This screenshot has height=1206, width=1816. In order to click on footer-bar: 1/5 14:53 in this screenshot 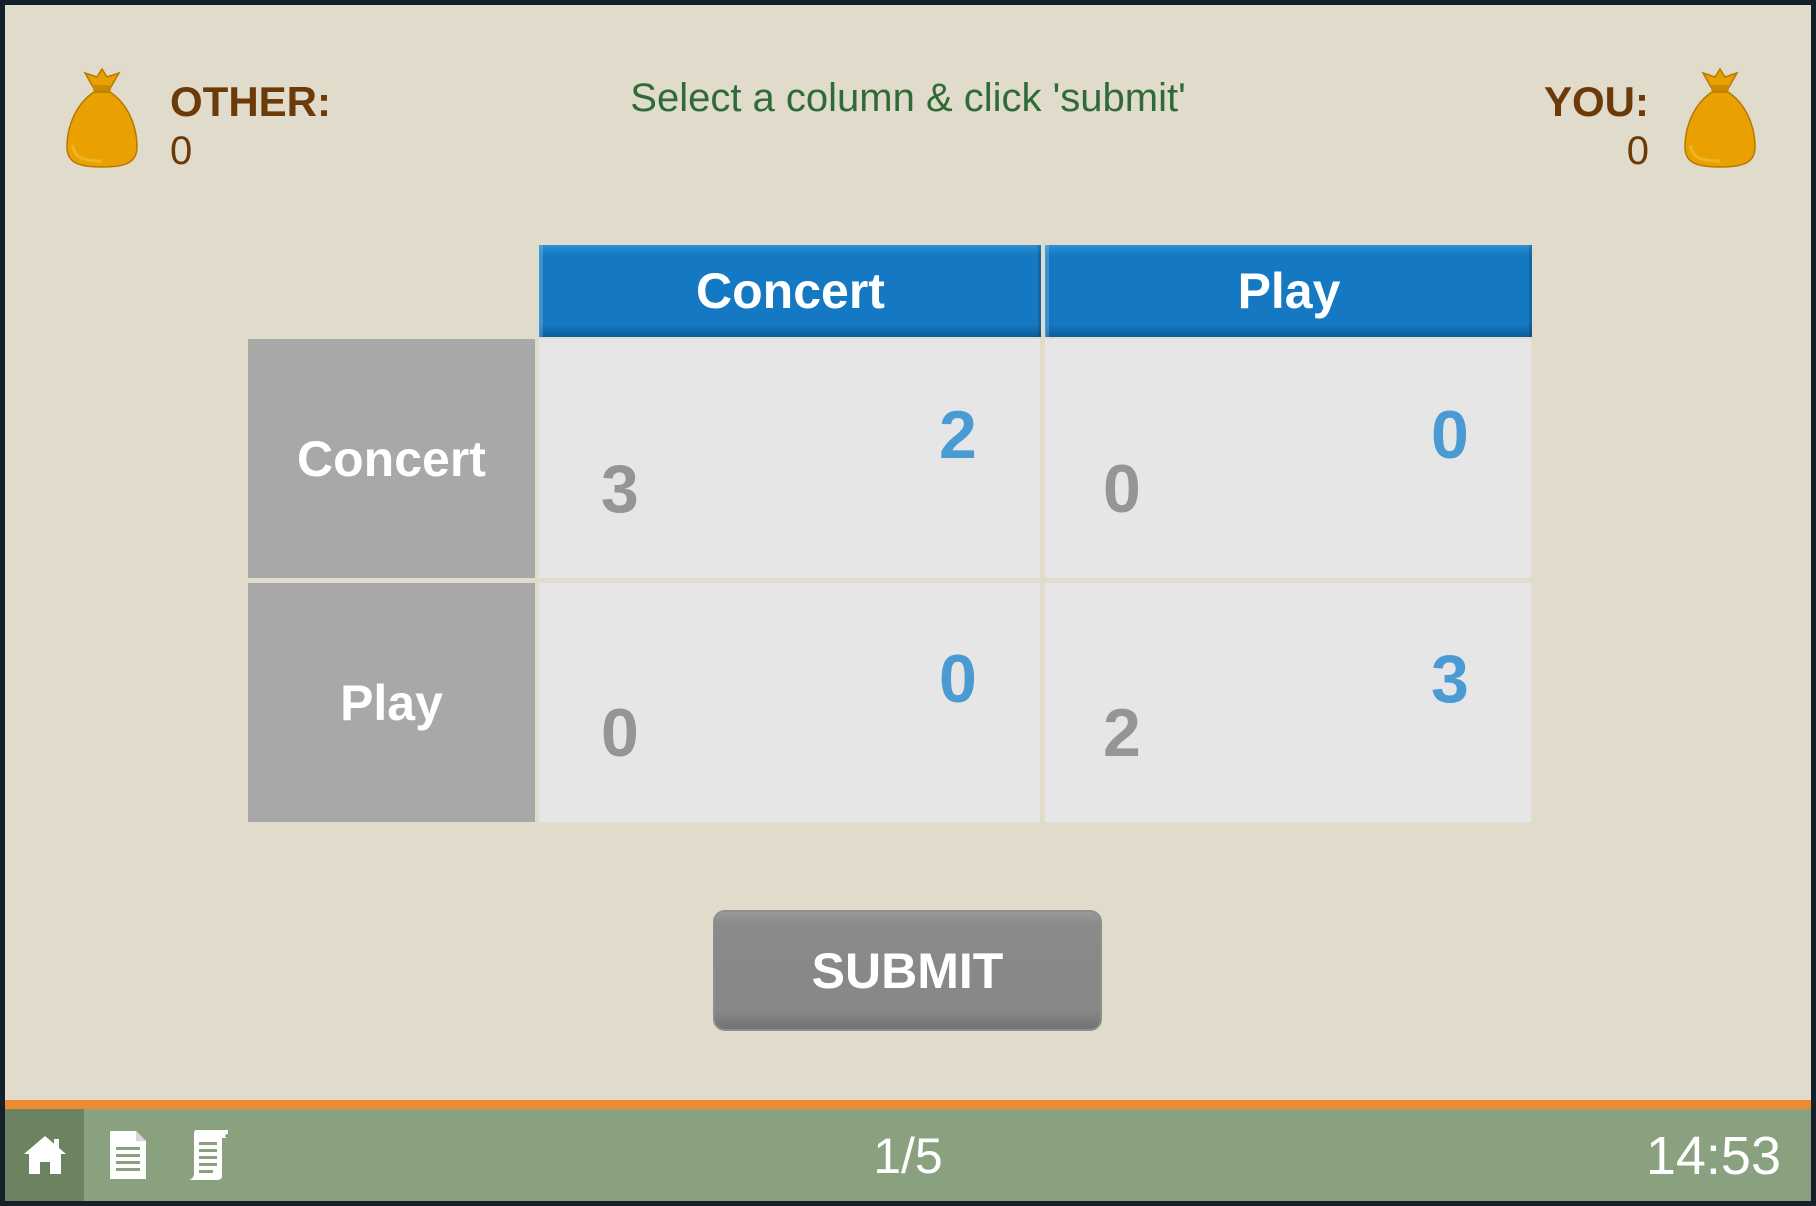, I will do `click(908, 1155)`.